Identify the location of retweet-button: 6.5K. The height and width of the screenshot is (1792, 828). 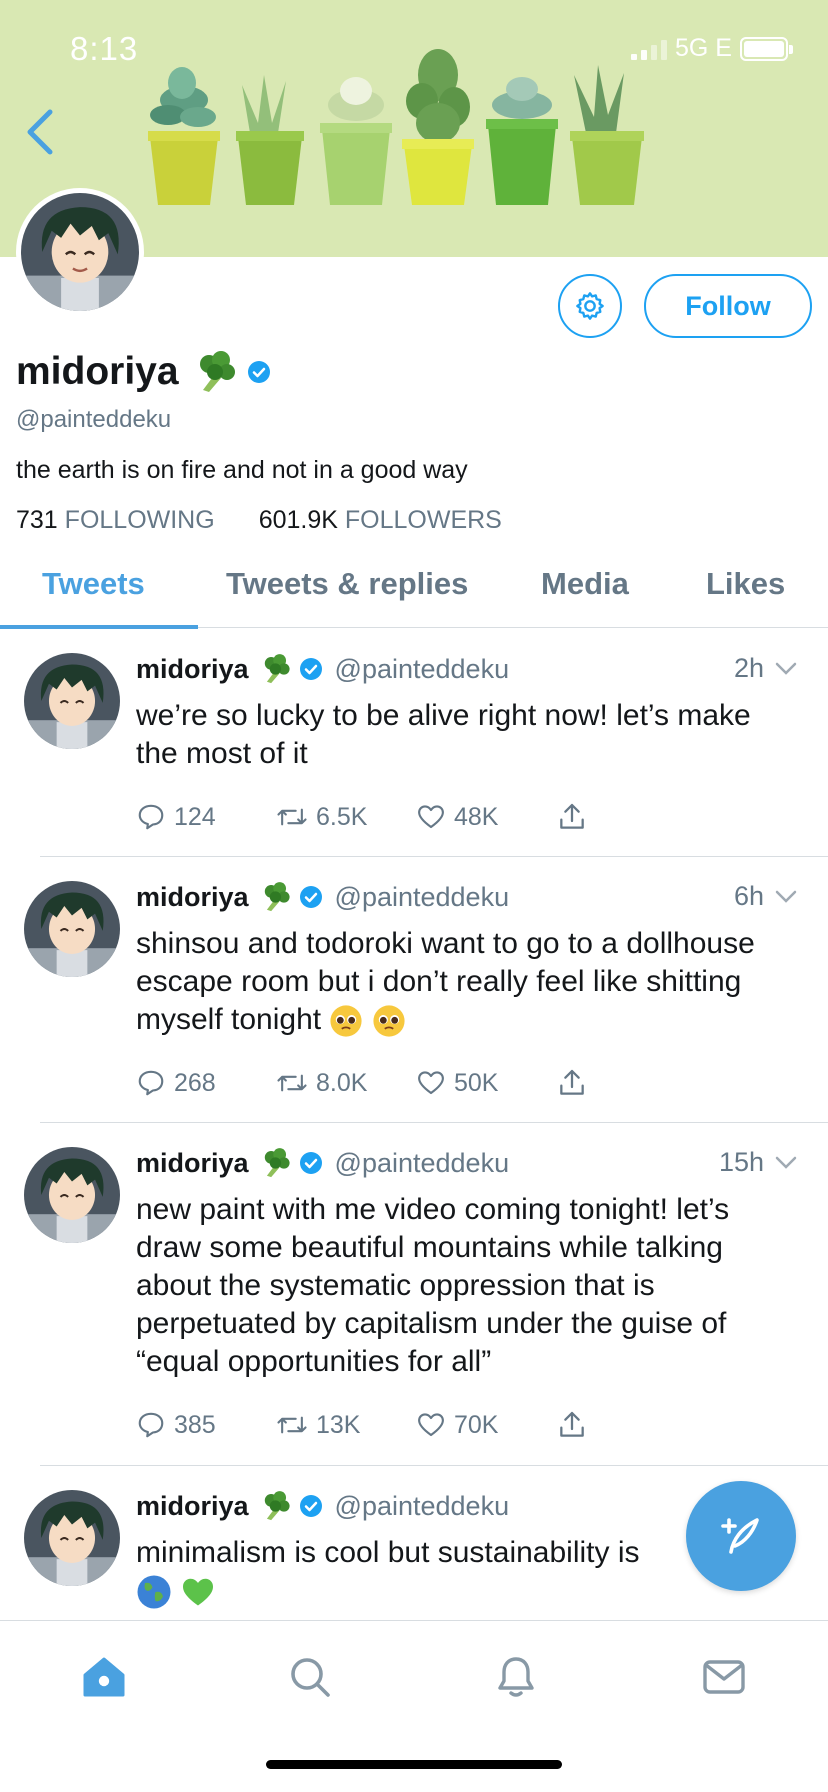
(346, 817).